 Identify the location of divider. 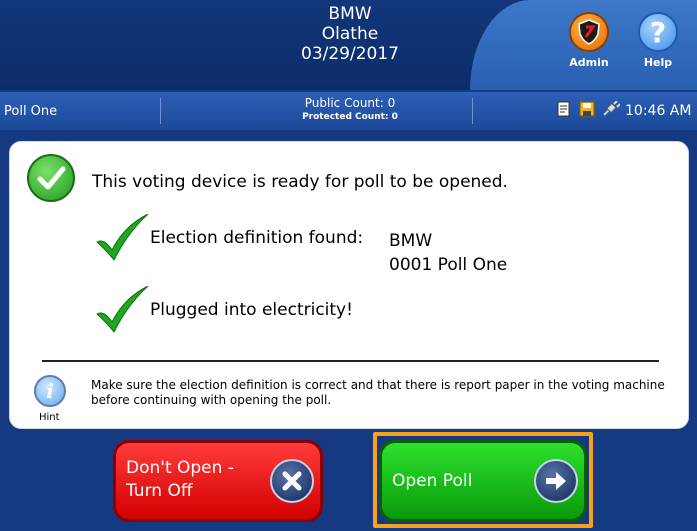
(350, 361).